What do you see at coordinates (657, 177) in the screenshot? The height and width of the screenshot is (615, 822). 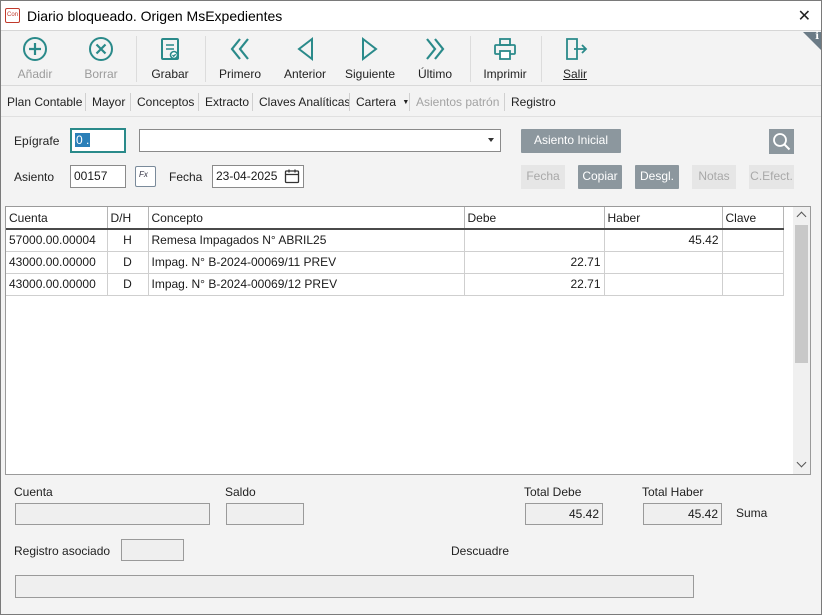 I see `desglose-button: Desgl.` at bounding box center [657, 177].